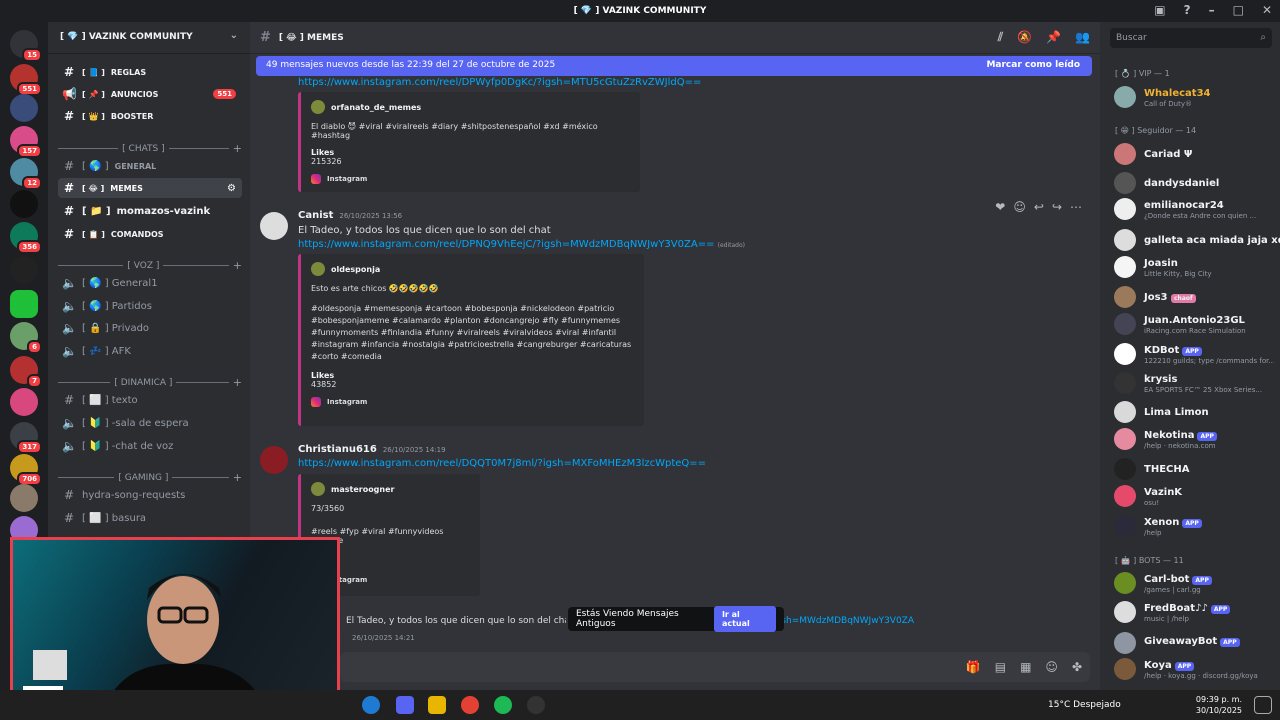 The width and height of the screenshot is (1280, 720). Describe the element at coordinates (26, 80) in the screenshot. I see `server-icon: 551` at that location.